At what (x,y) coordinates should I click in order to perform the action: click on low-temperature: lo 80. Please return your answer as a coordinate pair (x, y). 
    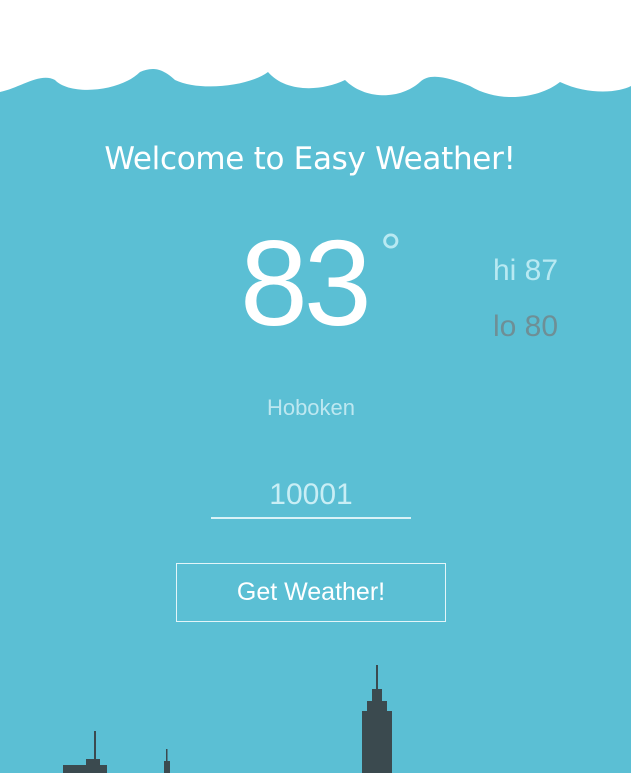
    Looking at the image, I should click on (526, 326).